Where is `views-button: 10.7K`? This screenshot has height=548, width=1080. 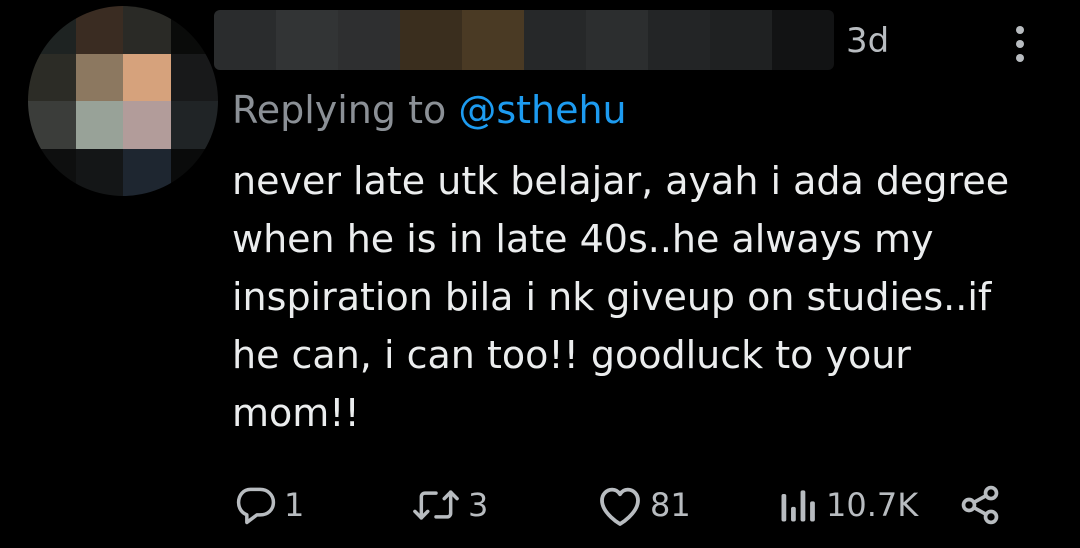 views-button: 10.7K is located at coordinates (847, 505).